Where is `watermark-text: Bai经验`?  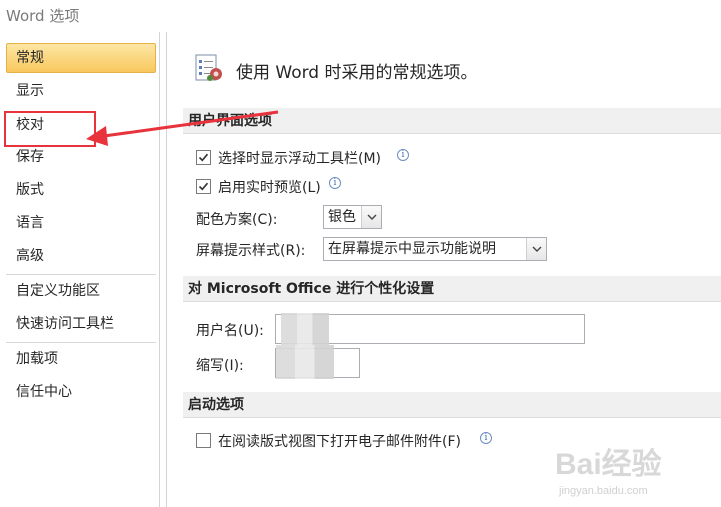 watermark-text: Bai经验 is located at coordinates (608, 464).